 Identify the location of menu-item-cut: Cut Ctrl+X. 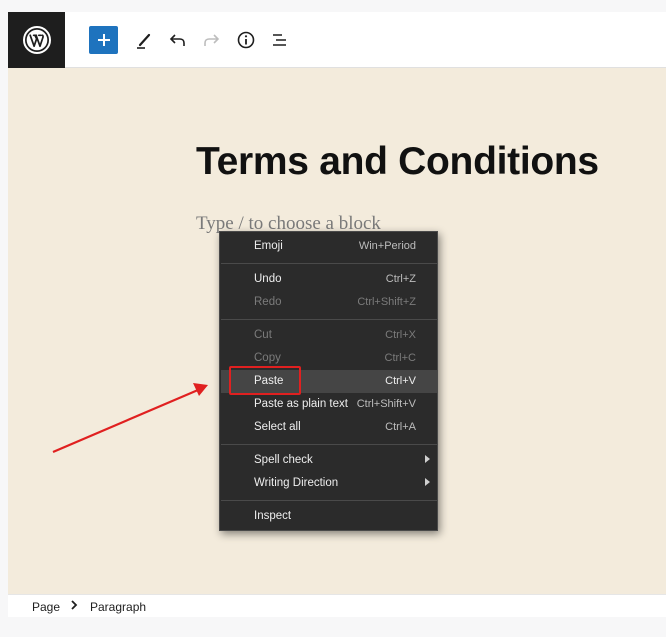
(329, 335).